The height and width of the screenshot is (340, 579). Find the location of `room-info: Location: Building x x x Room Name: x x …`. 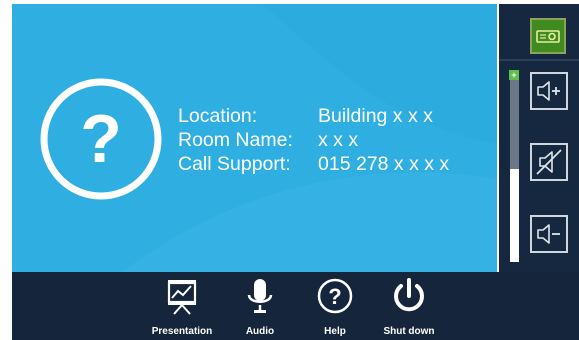

room-info: Location: Building x x x Room Name: x x … is located at coordinates (313, 140).